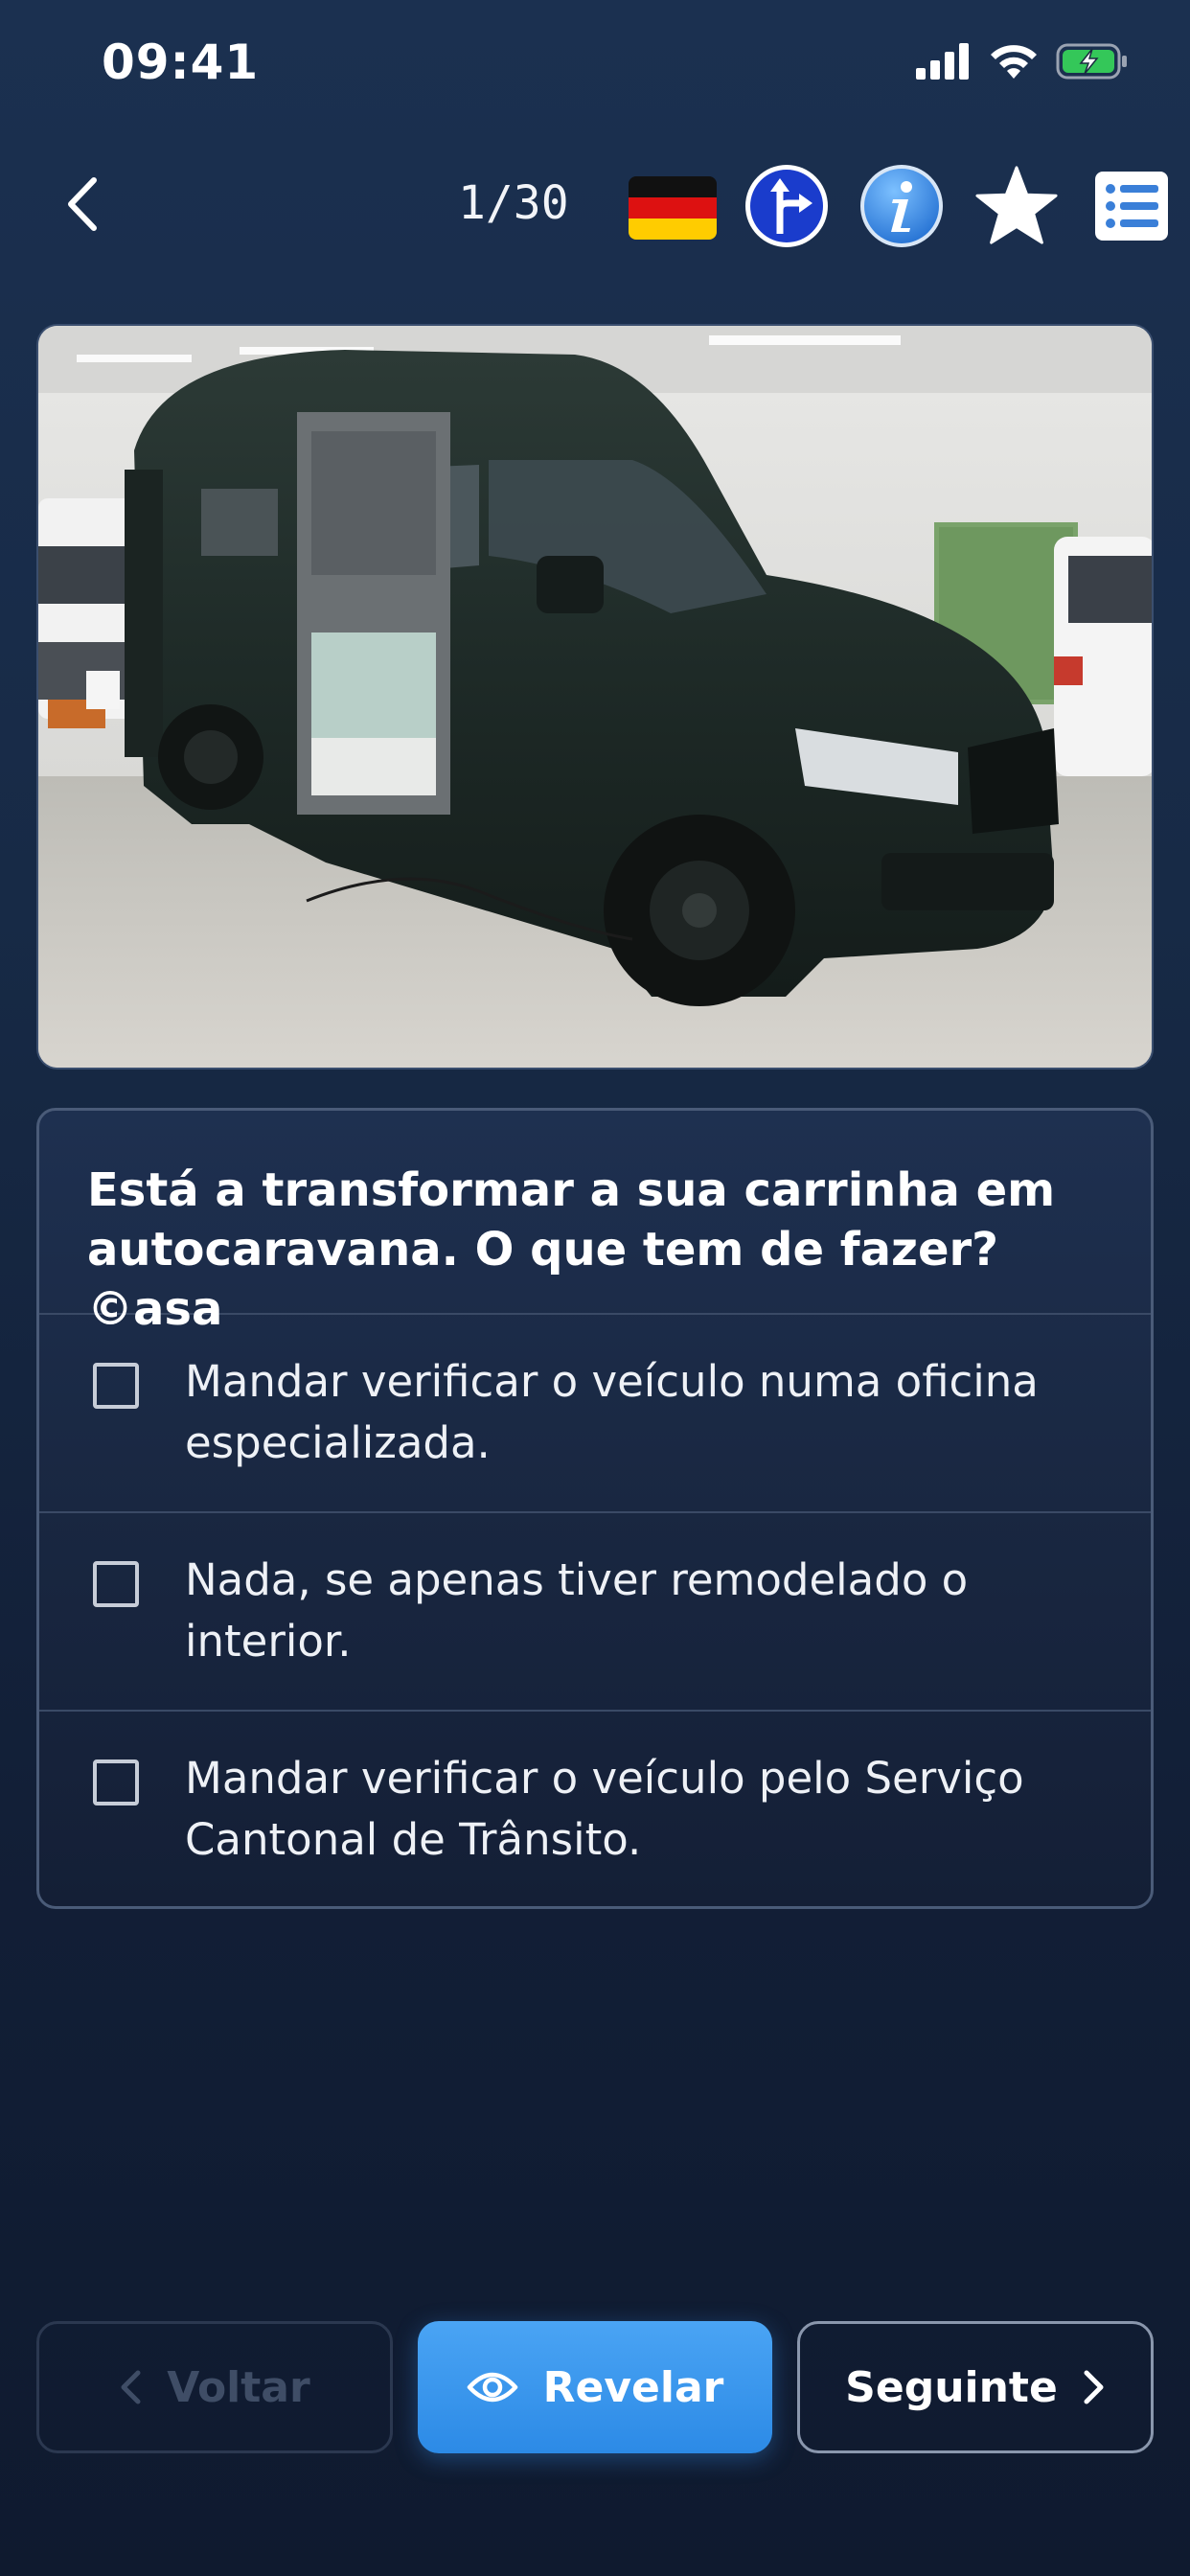  I want to click on back-chevron-icon, so click(83, 204).